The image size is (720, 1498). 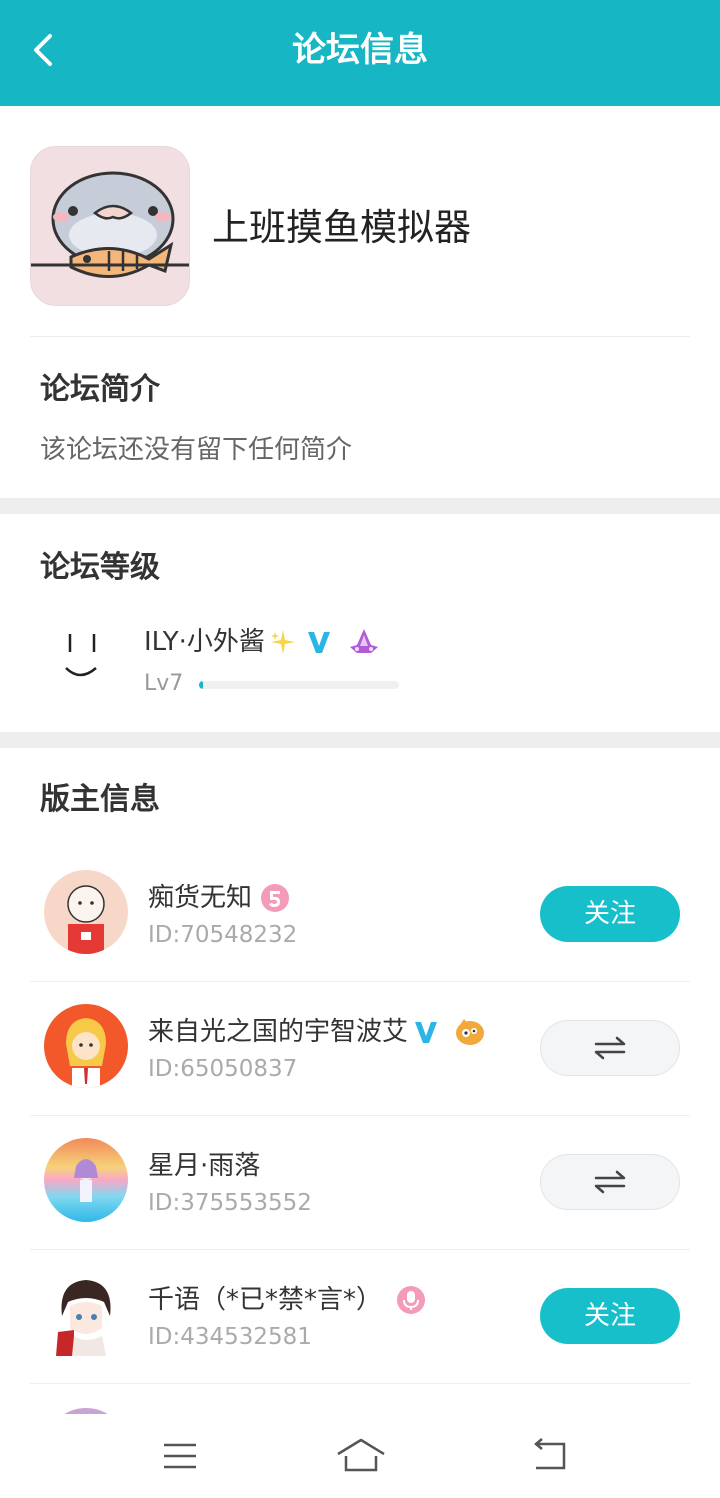 What do you see at coordinates (223, 1069) in the screenshot?
I see `moderator-id: ID:65050837` at bounding box center [223, 1069].